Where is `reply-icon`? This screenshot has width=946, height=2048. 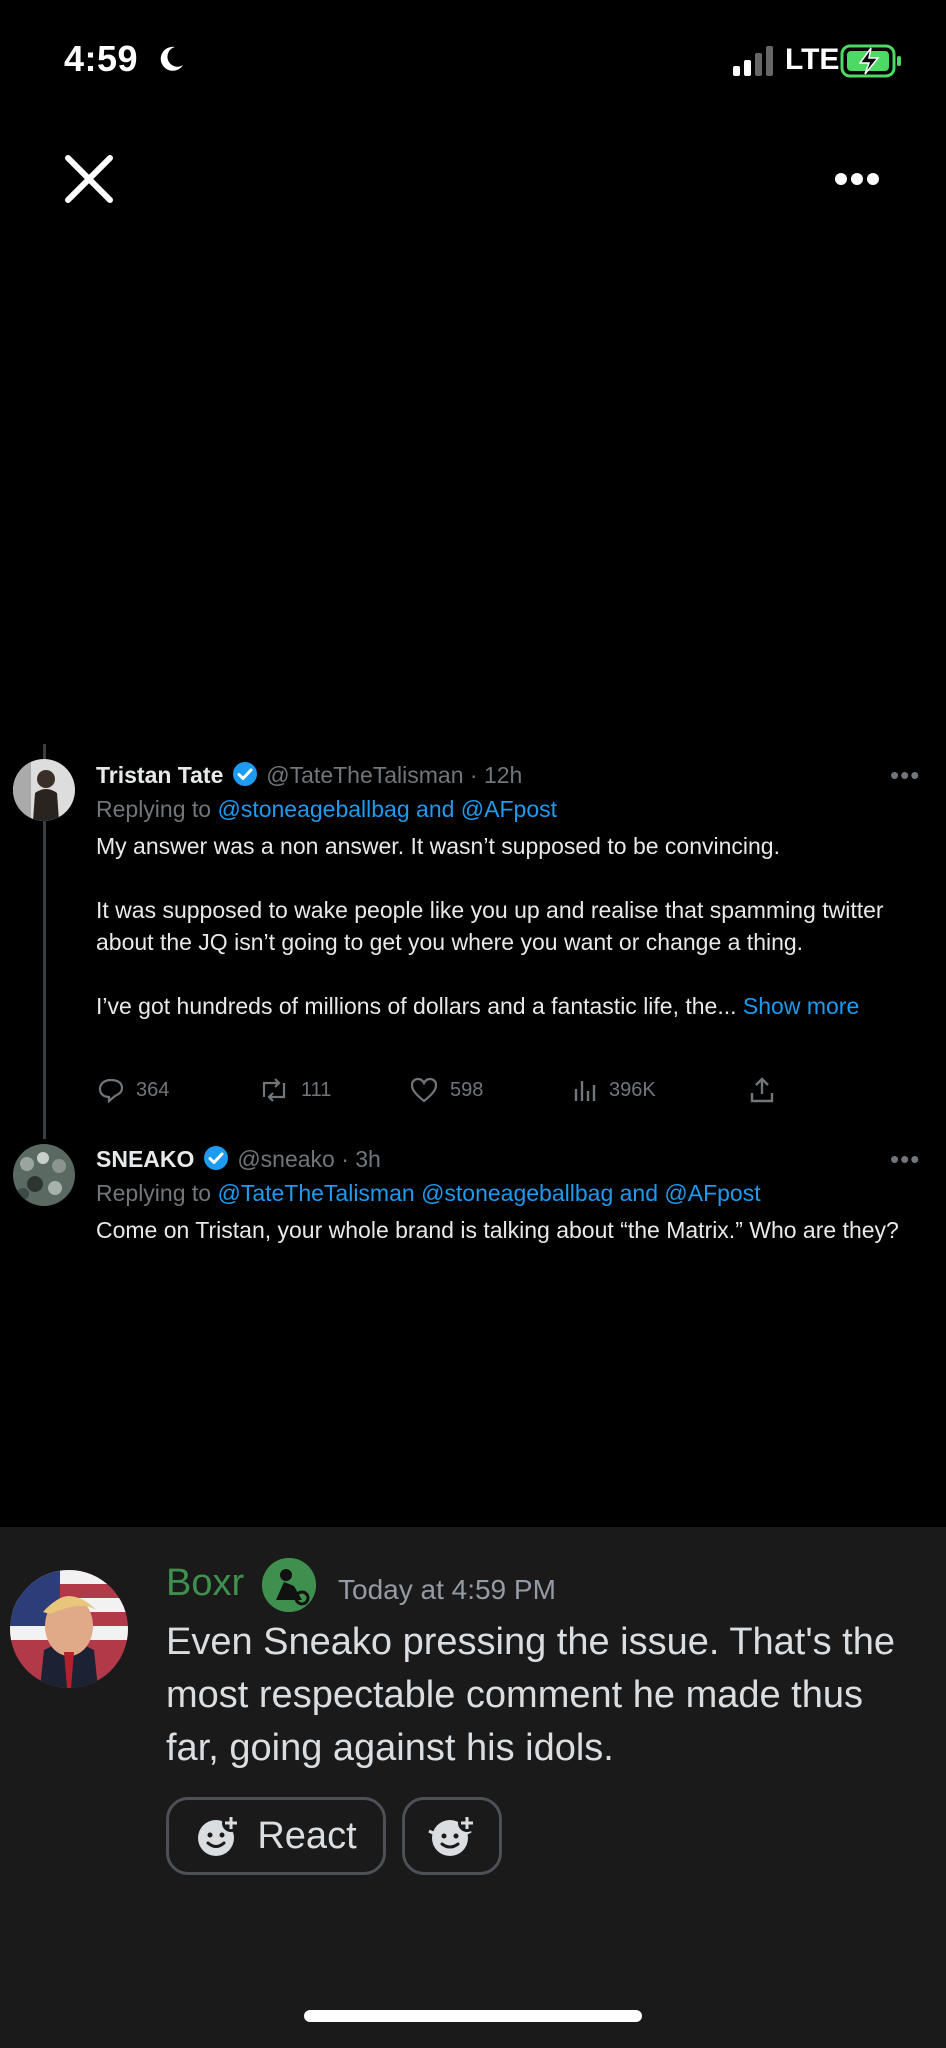
reply-icon is located at coordinates (111, 1090).